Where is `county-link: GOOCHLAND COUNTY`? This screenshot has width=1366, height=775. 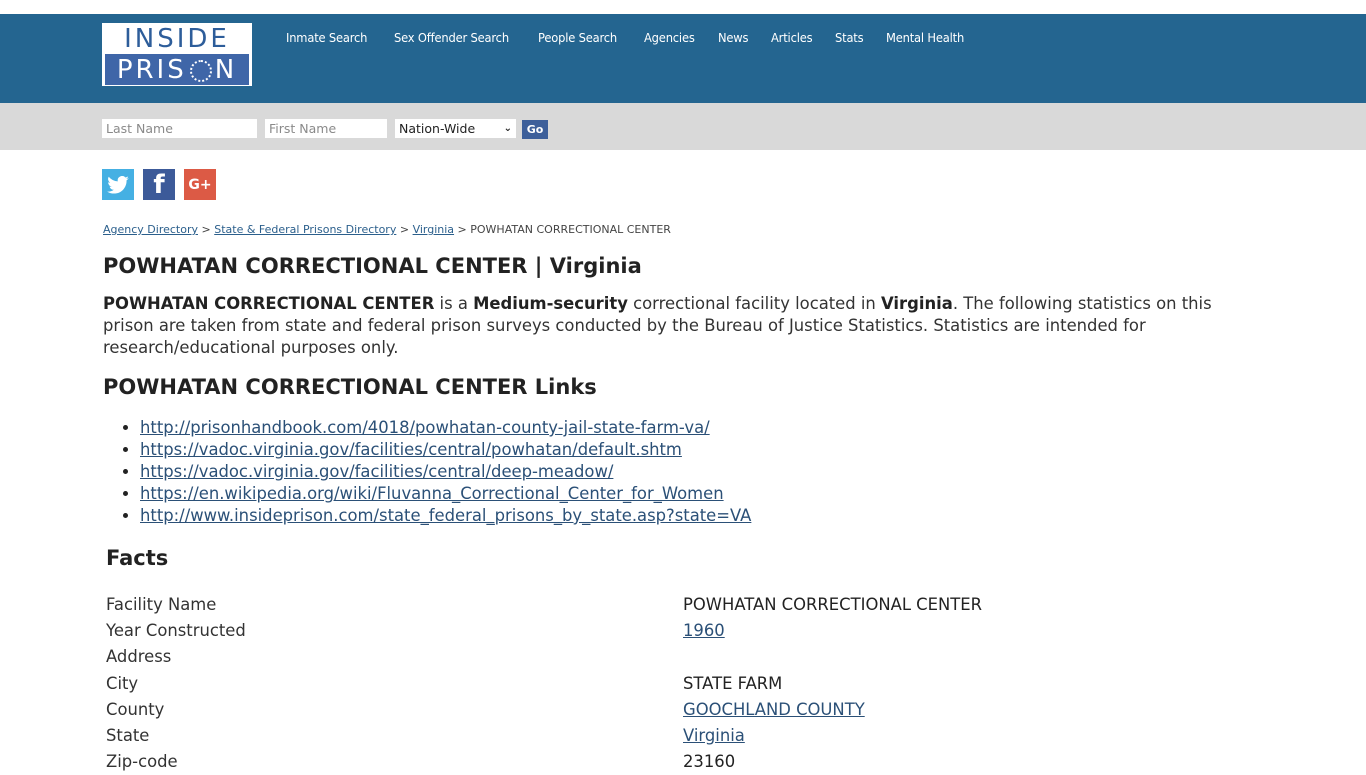
county-link: GOOCHLAND COUNTY is located at coordinates (774, 709).